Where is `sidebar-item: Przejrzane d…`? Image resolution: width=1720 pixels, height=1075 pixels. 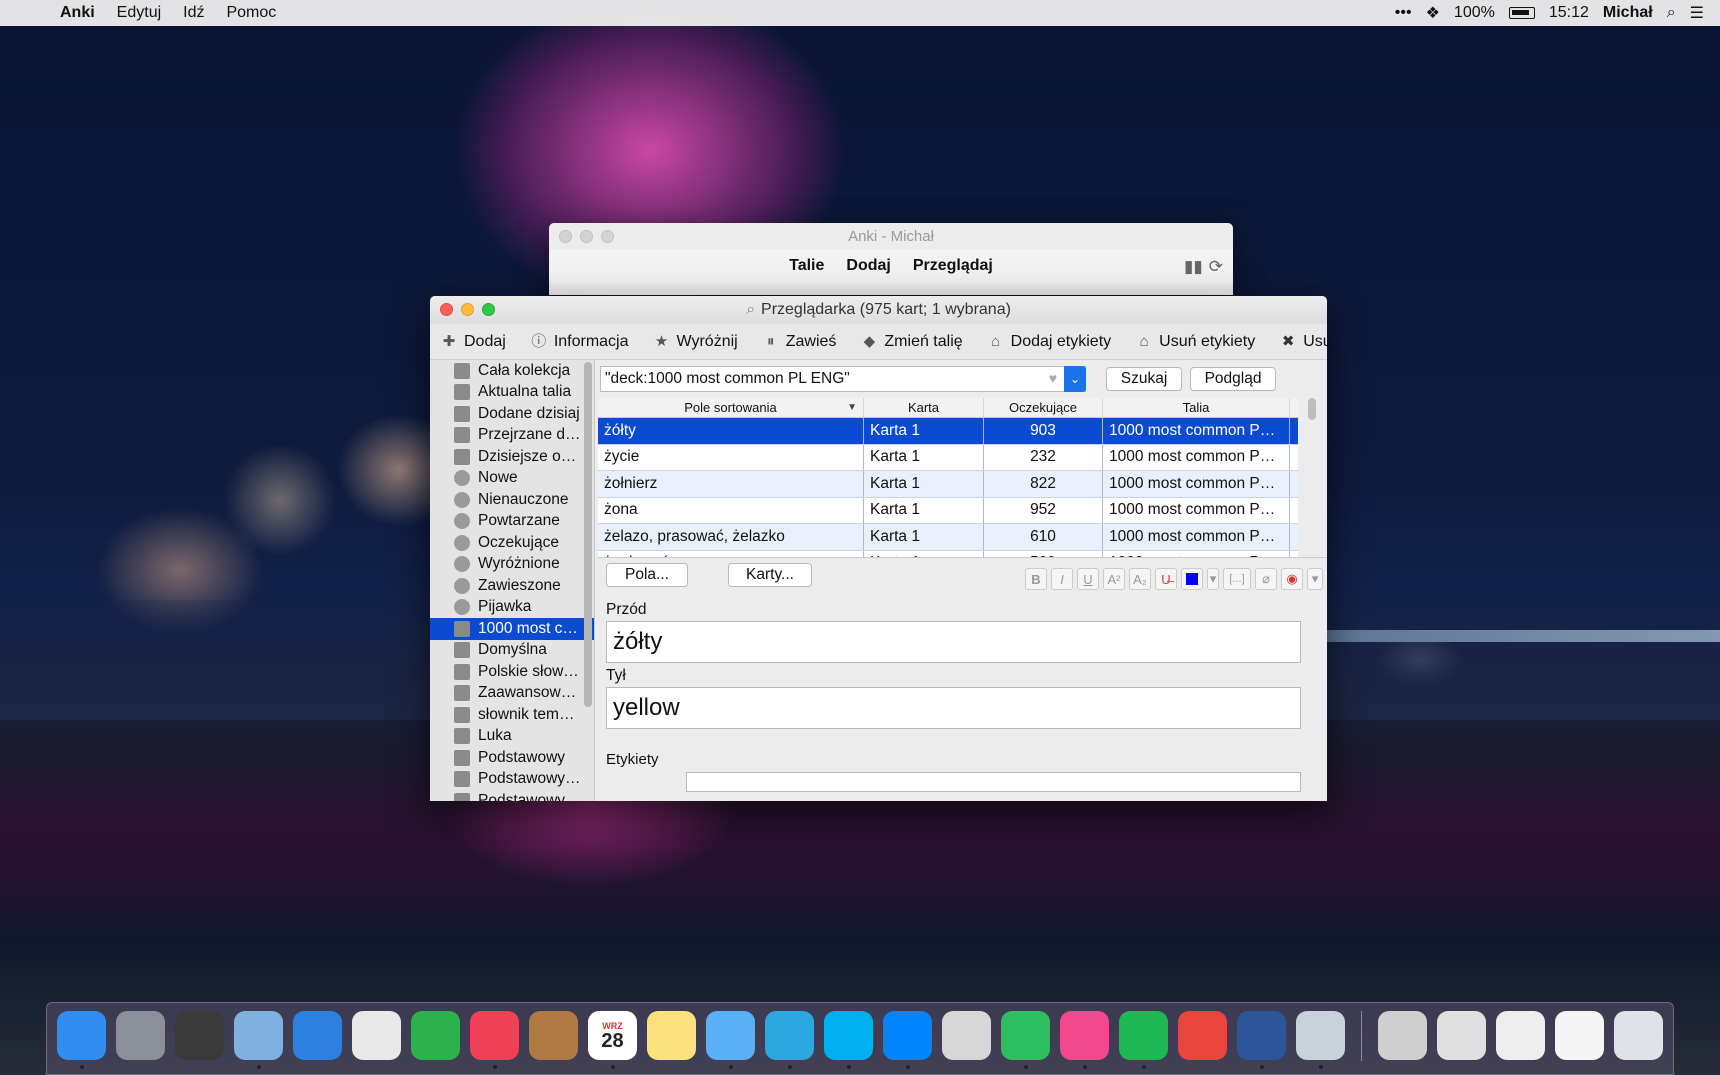 sidebar-item: Przejrzane d… is located at coordinates (512, 436).